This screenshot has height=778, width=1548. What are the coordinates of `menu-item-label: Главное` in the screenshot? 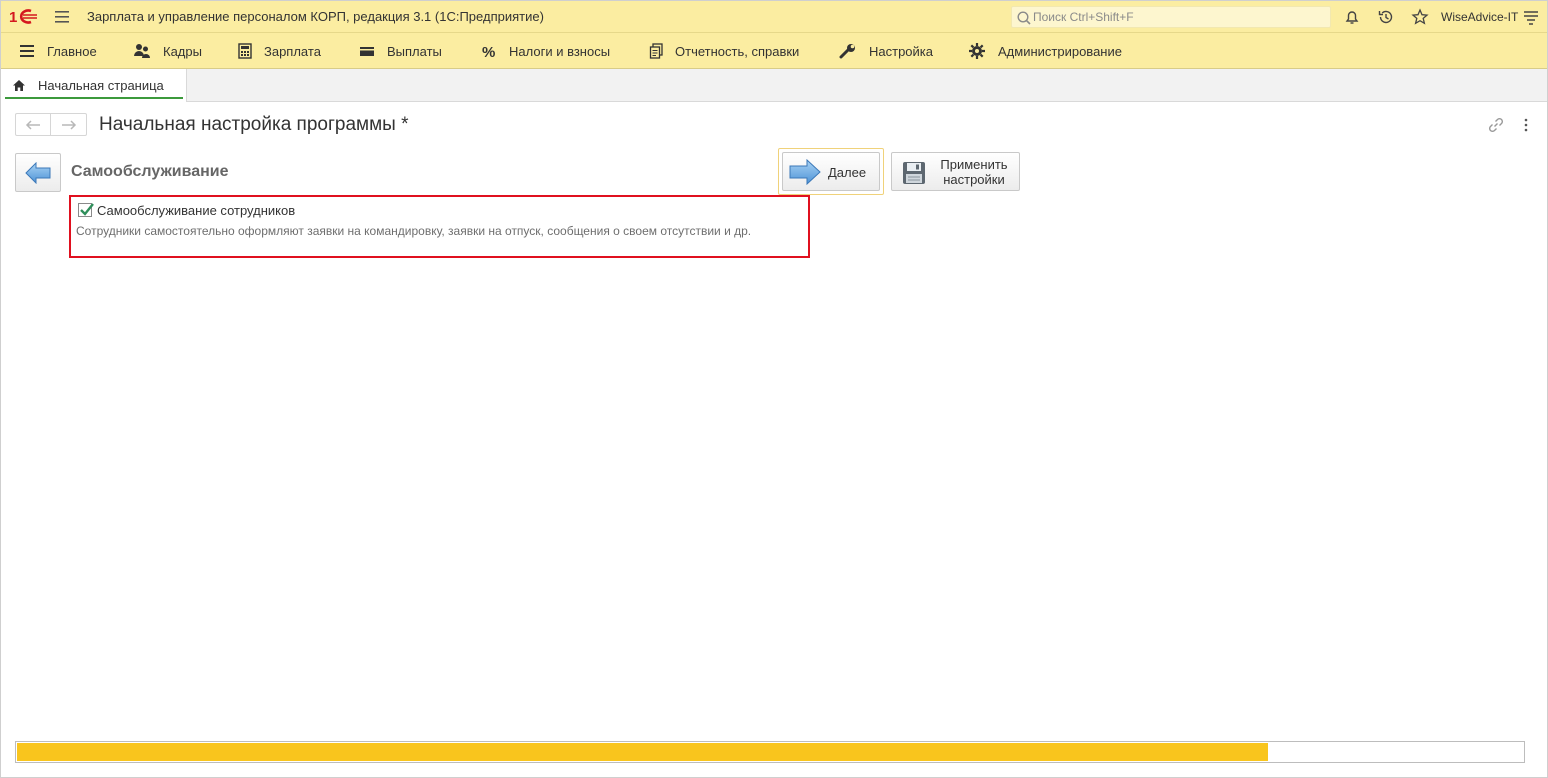 It's located at (72, 51).